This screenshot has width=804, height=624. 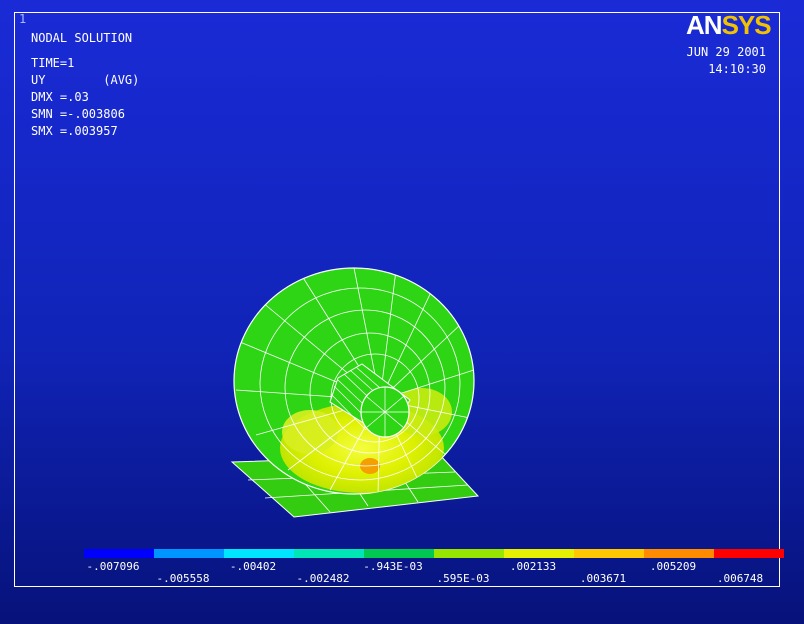 I want to click on legend-label: -.943E-03, so click(x=393, y=566).